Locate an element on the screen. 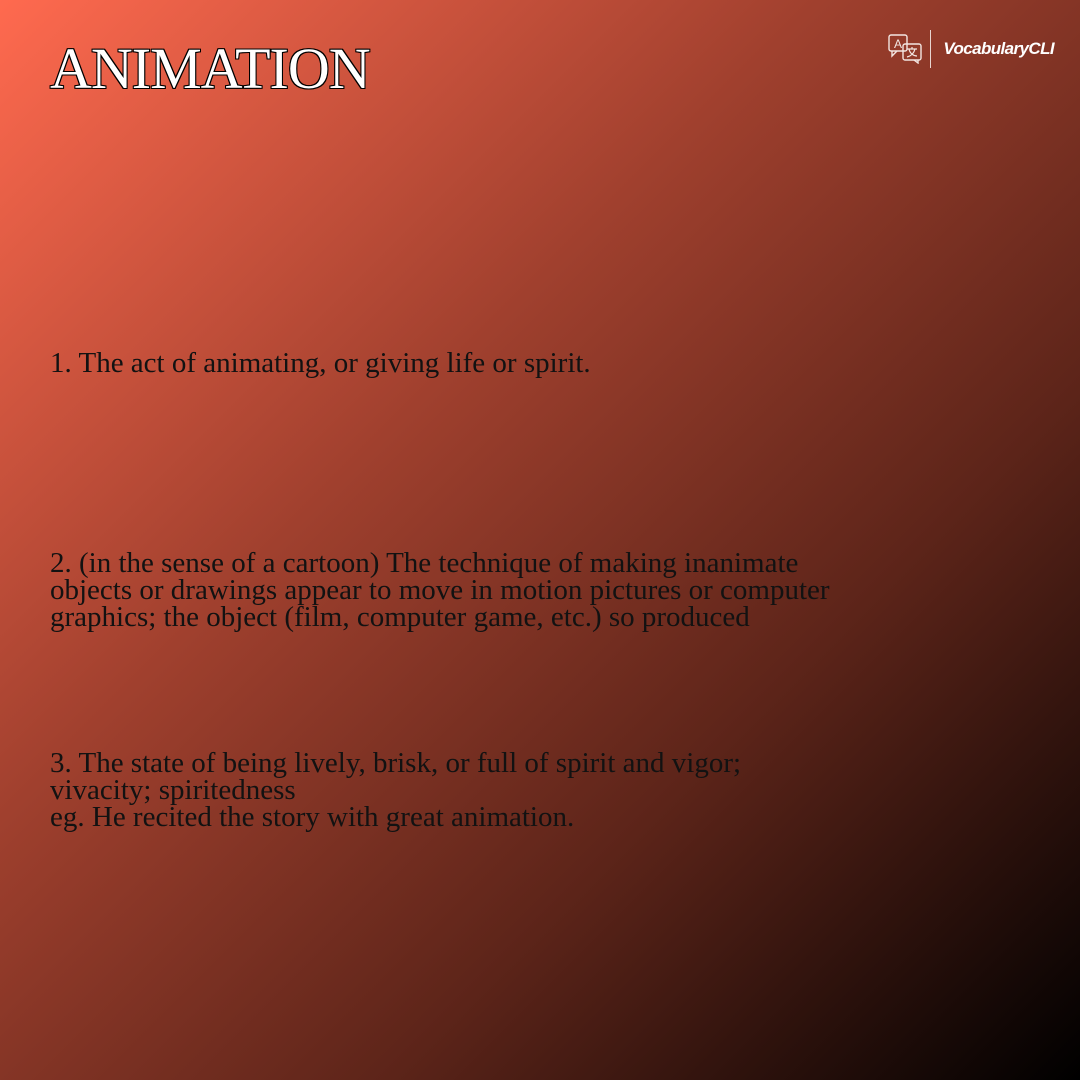 This screenshot has width=1080, height=1080. brand-divider is located at coordinates (931, 49).